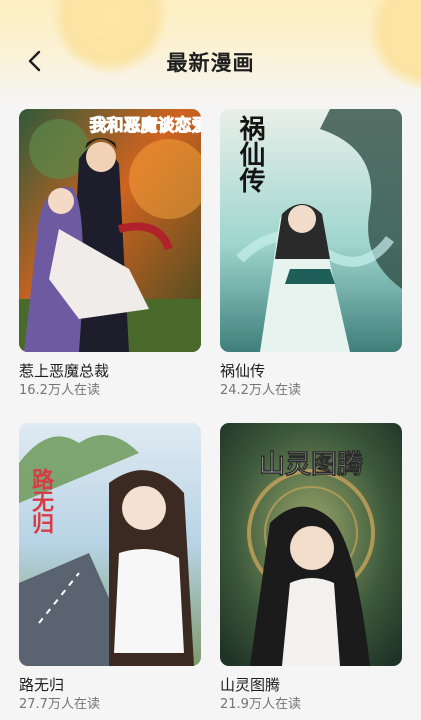 This screenshot has height=720, width=421. Describe the element at coordinates (59, 704) in the screenshot. I see `comic-readers: 27.7万人在读` at that location.